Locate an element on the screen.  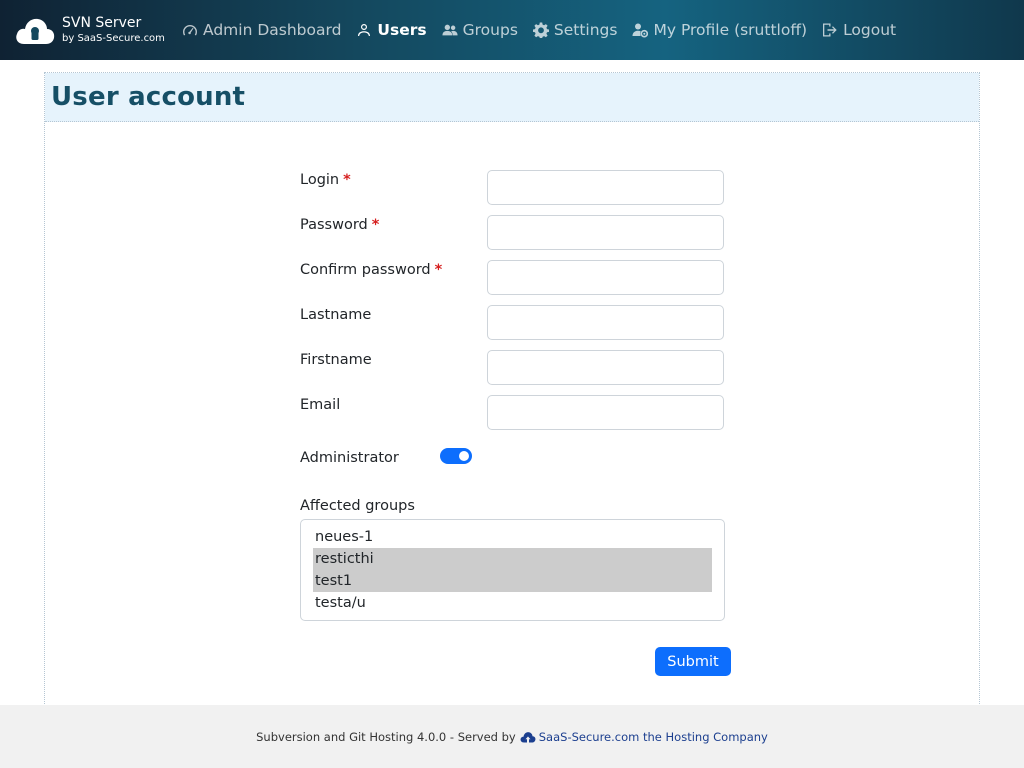
user-gear-icon is located at coordinates (640, 30).